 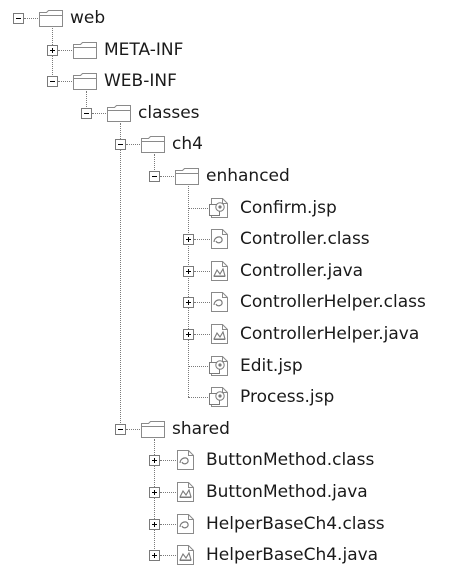 I want to click on tree-node-label: ButtonMethod.class, so click(x=290, y=460).